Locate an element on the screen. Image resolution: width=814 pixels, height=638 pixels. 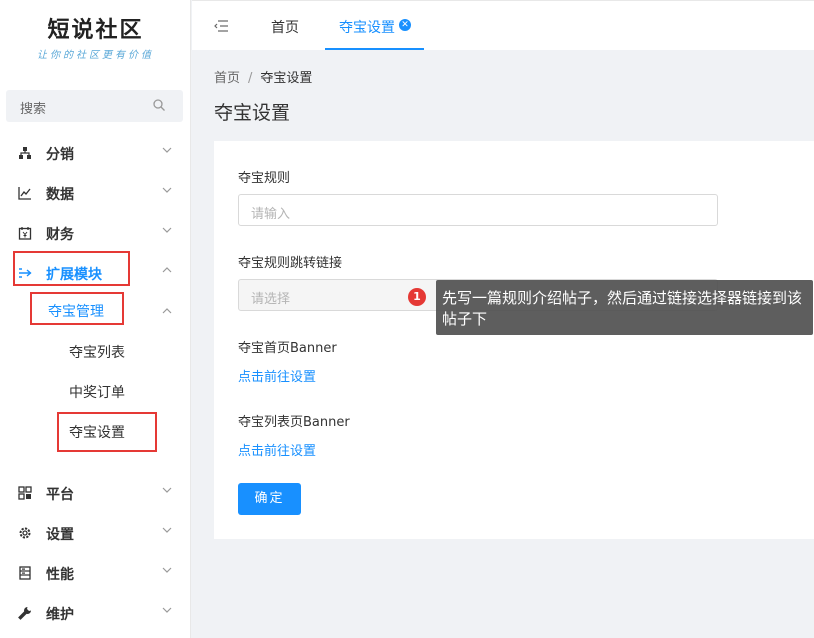
subitem-label: 中奖订单 is located at coordinates (97, 393).